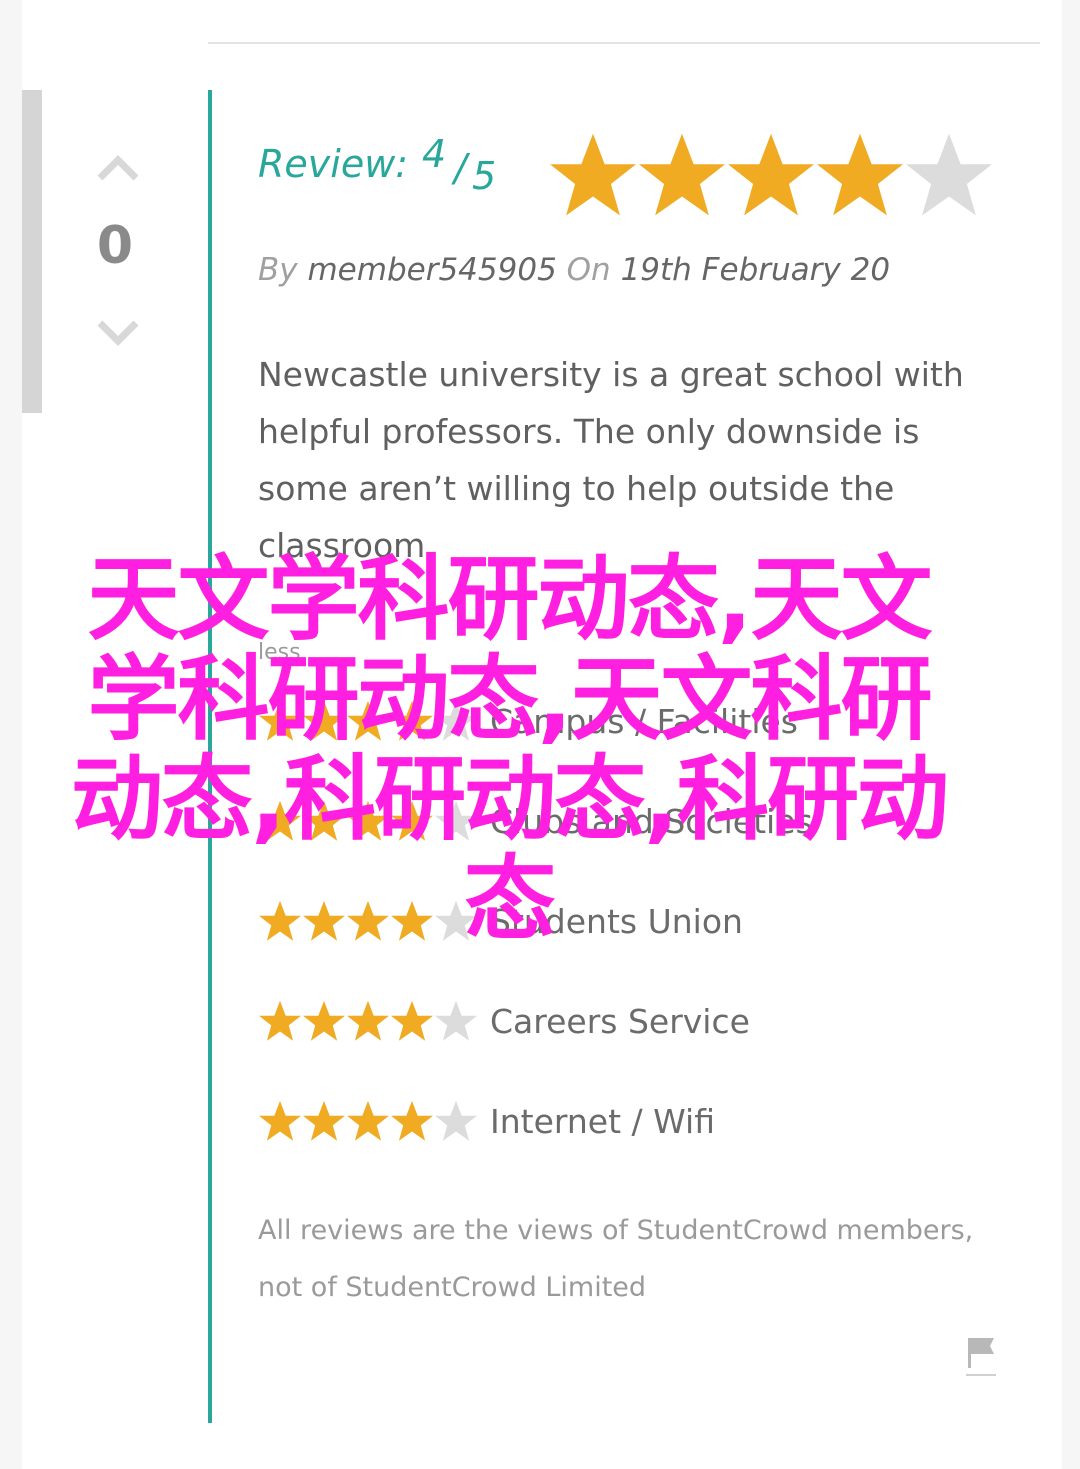 The height and width of the screenshot is (1469, 1080). What do you see at coordinates (588, 270) in the screenshot?
I see `on-label: On` at bounding box center [588, 270].